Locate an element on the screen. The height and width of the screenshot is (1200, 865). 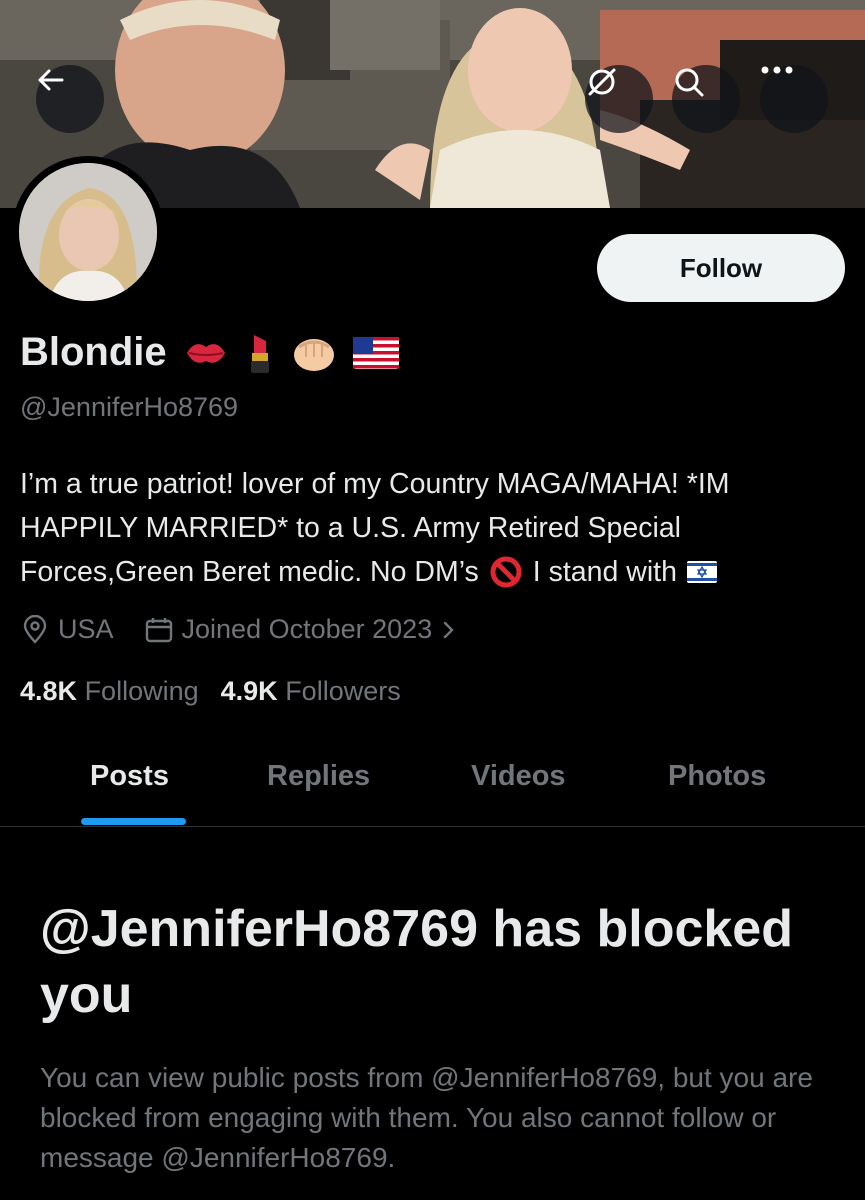
display-name-row: Blondie is located at coordinates (209, 352).